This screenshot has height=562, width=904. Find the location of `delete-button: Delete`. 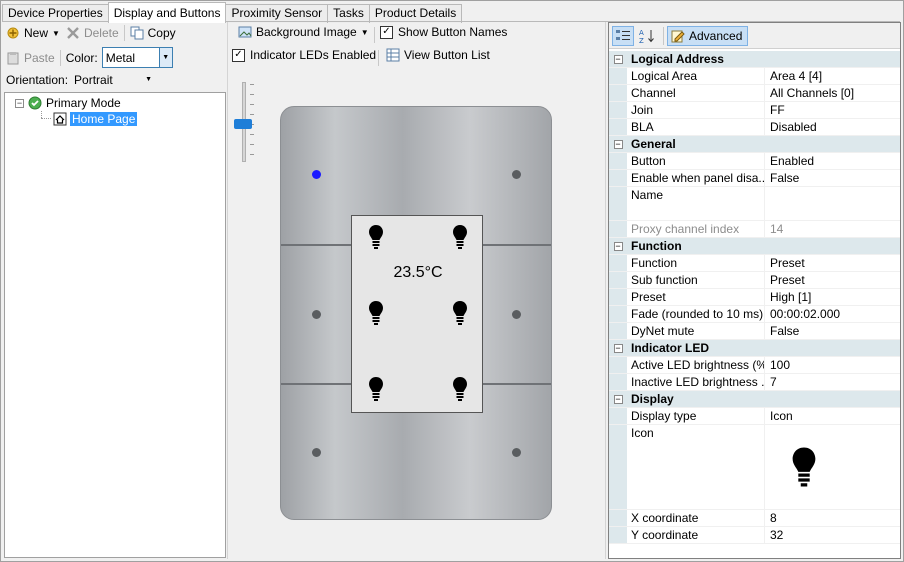

delete-button: Delete is located at coordinates (92, 33).